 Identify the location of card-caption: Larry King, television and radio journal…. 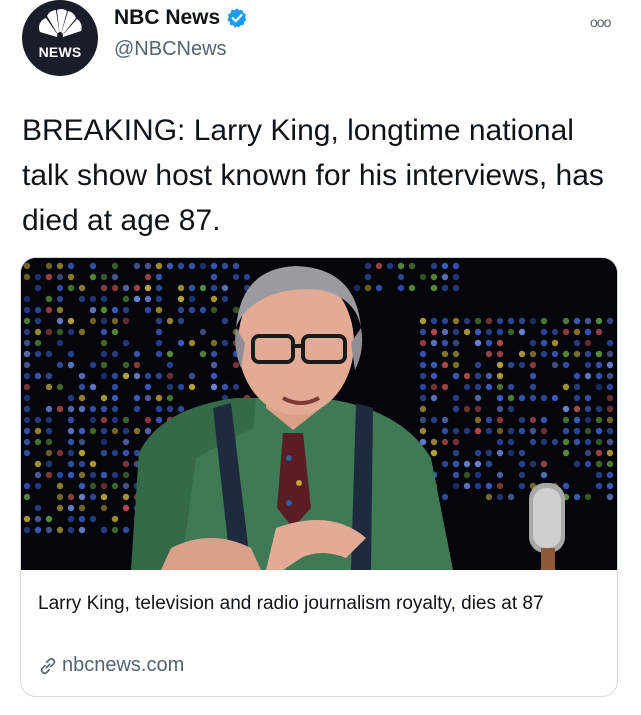
(318, 603).